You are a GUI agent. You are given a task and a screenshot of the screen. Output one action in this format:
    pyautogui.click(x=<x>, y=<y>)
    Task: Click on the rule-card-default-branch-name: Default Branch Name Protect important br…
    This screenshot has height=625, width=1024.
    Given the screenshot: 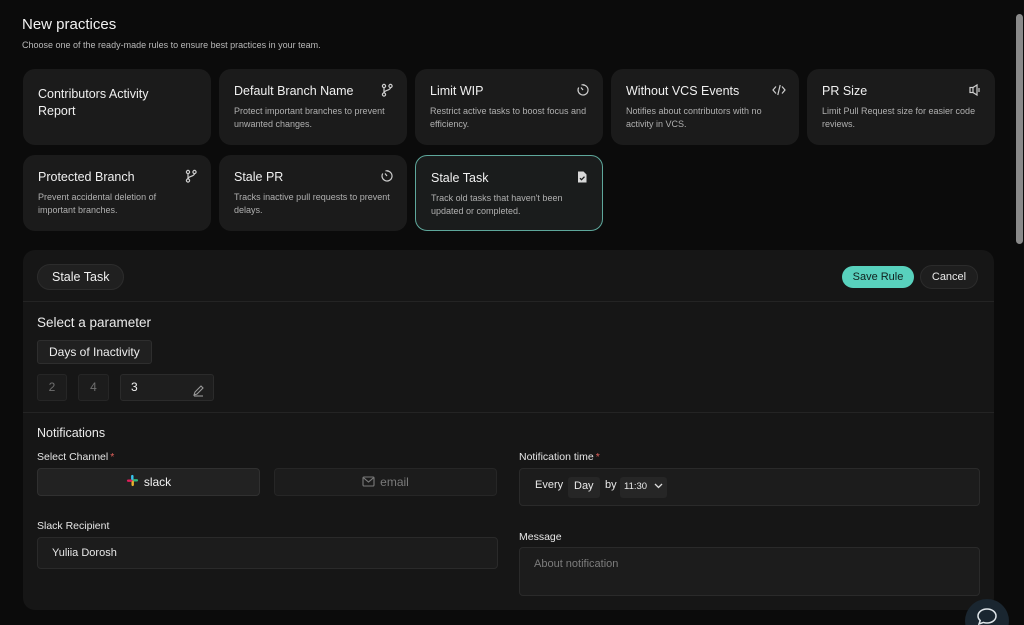 What is the action you would take?
    pyautogui.click(x=313, y=107)
    